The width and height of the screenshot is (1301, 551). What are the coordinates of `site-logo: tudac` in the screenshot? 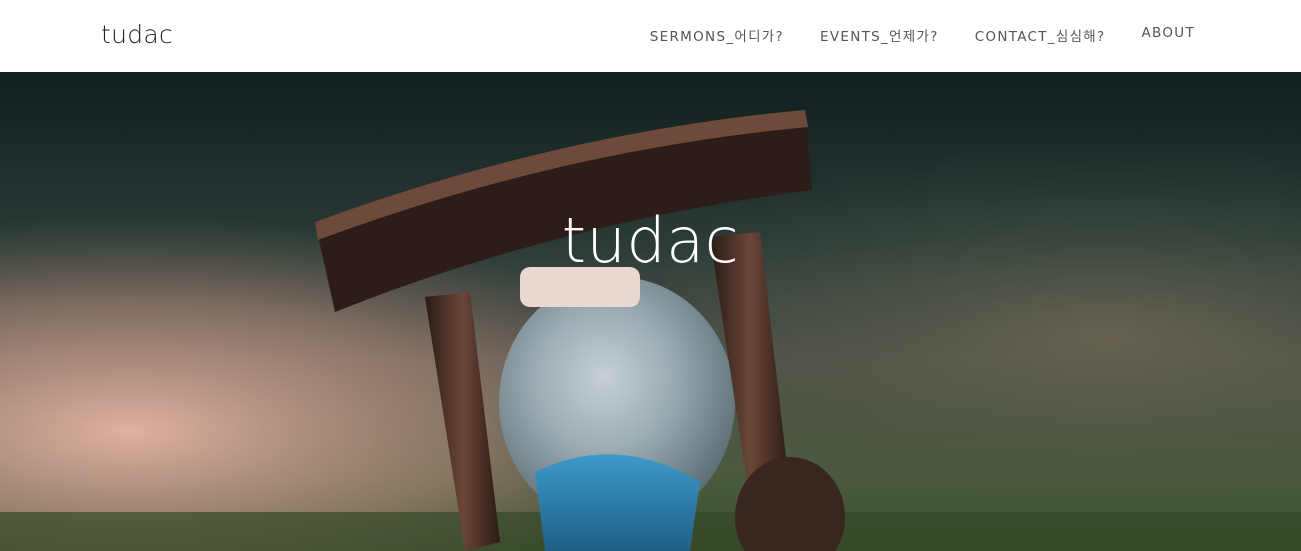 It's located at (137, 34).